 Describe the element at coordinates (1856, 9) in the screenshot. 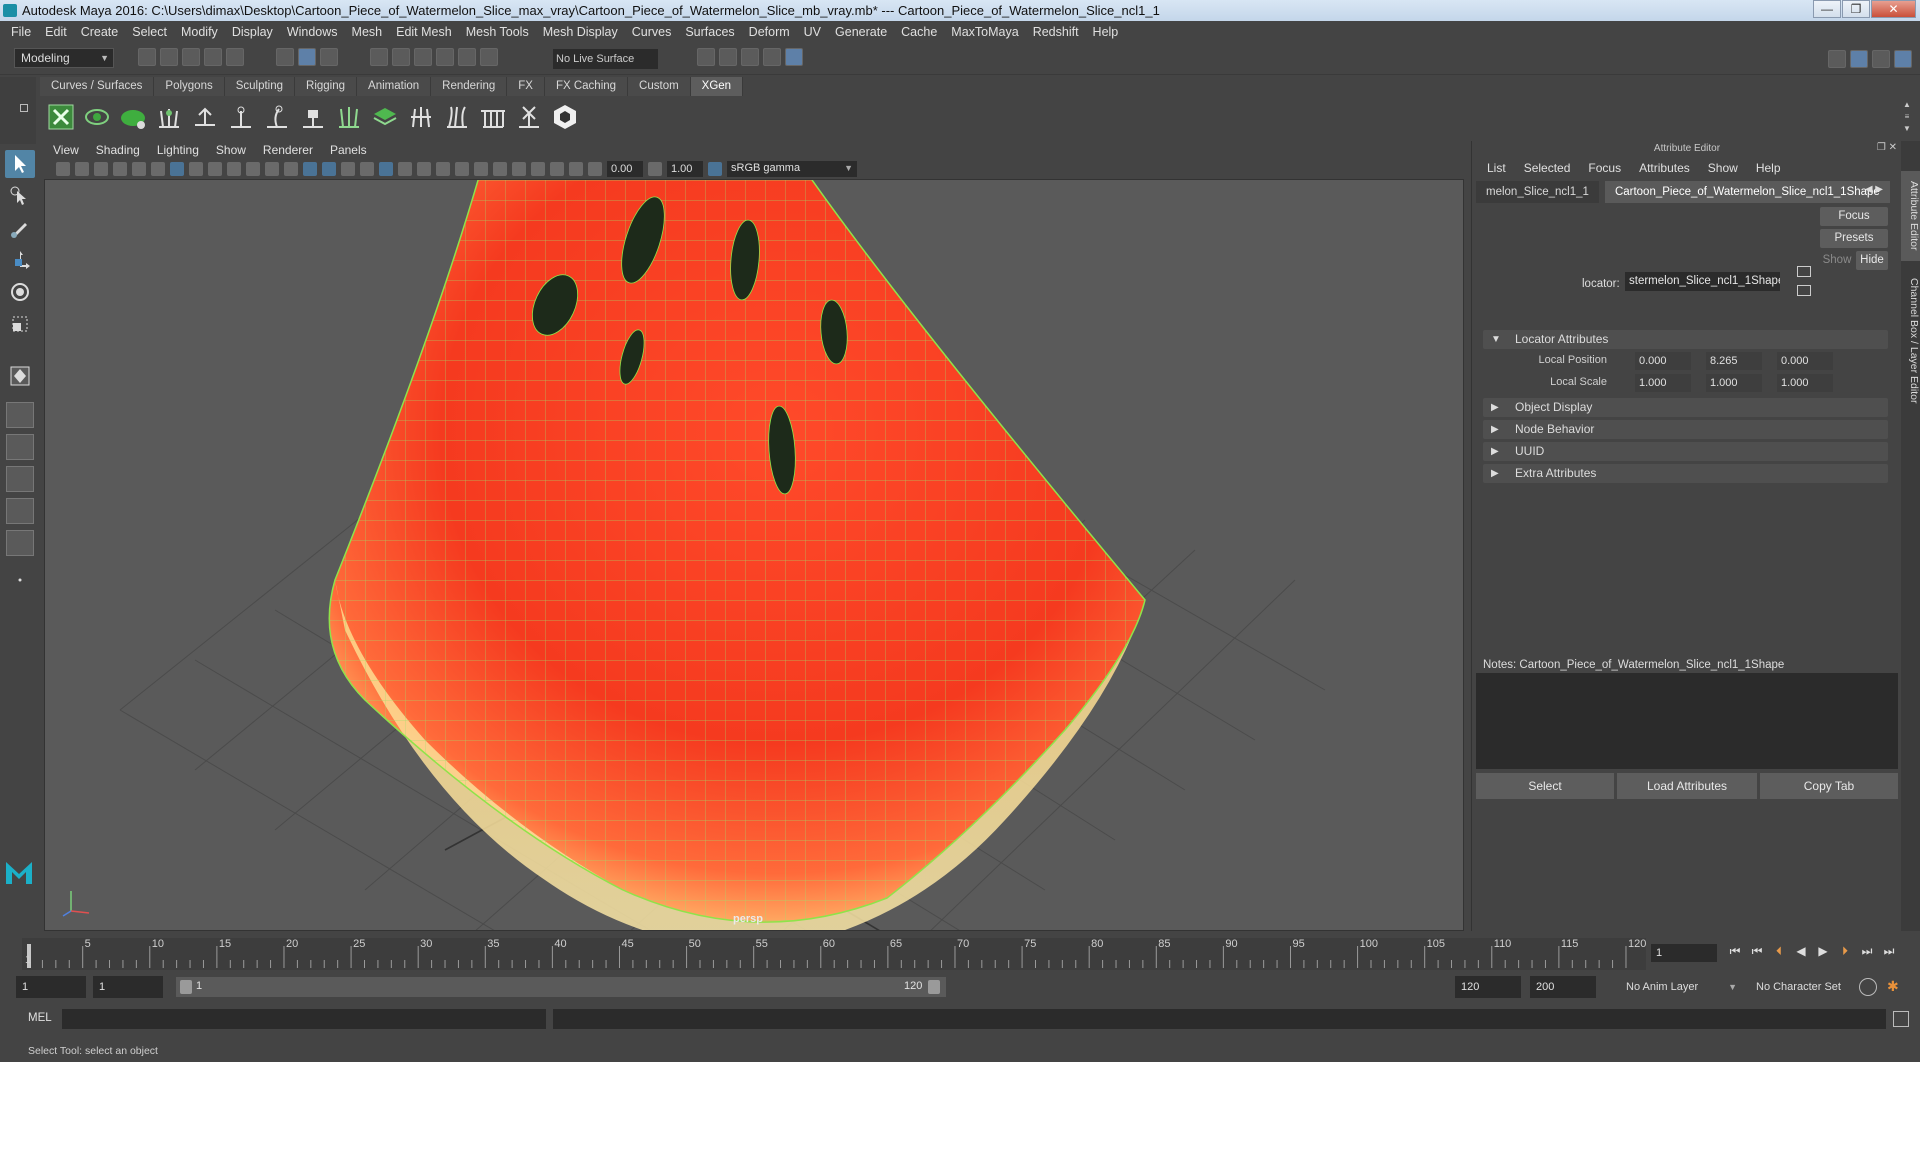

I see `maximize-button: ❐` at that location.